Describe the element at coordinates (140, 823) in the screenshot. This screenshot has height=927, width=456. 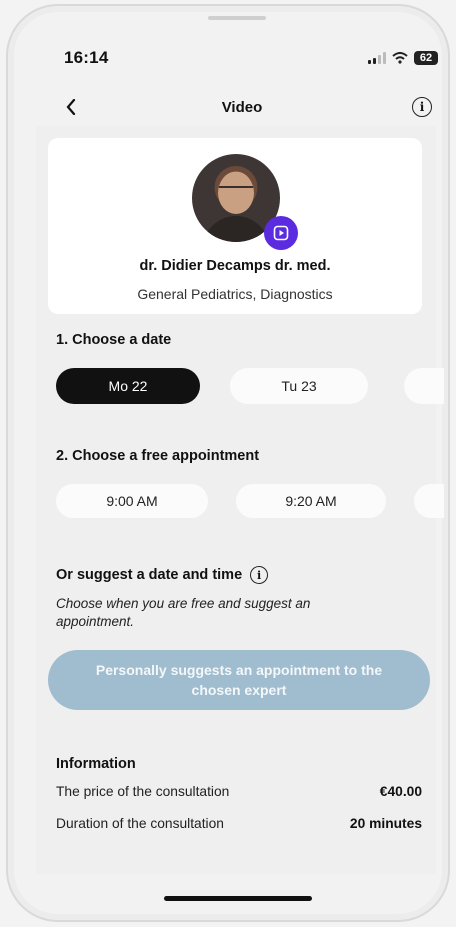
I see `duration-label: Duration of the consultation` at that location.